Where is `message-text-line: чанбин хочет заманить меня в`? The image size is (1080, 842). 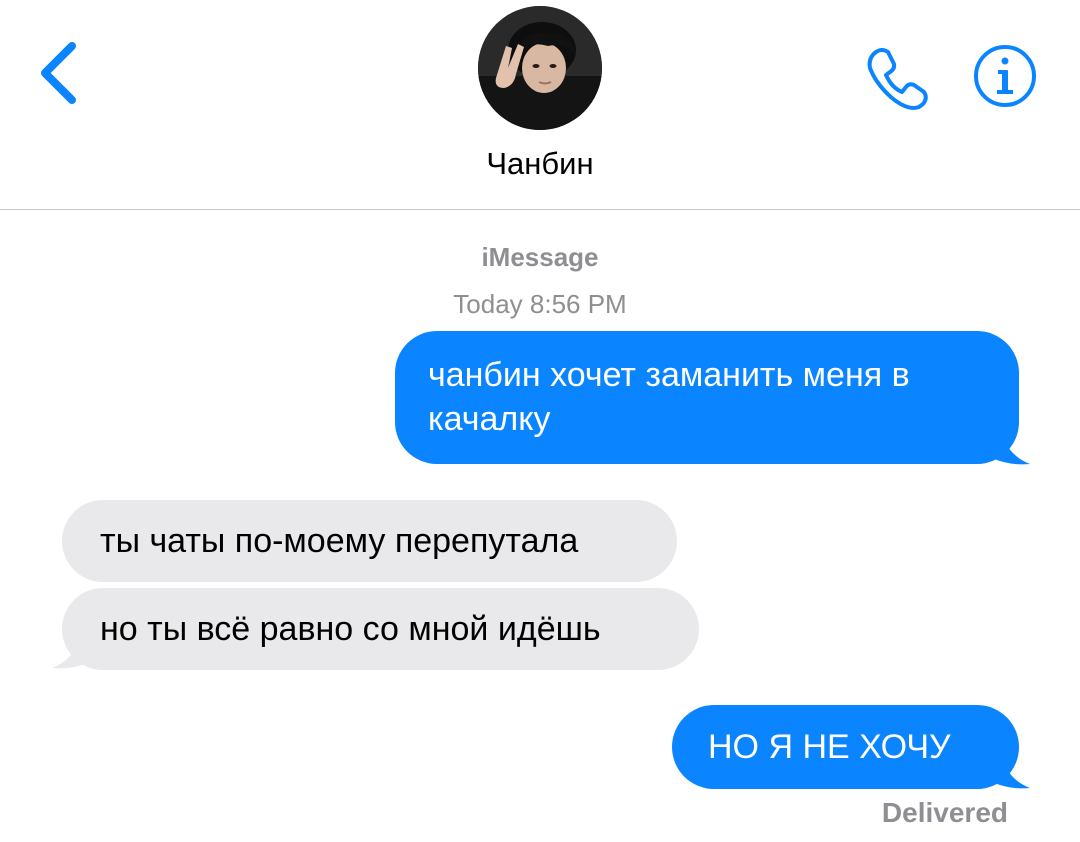 message-text-line: чанбин хочет заманить меня в is located at coordinates (669, 375).